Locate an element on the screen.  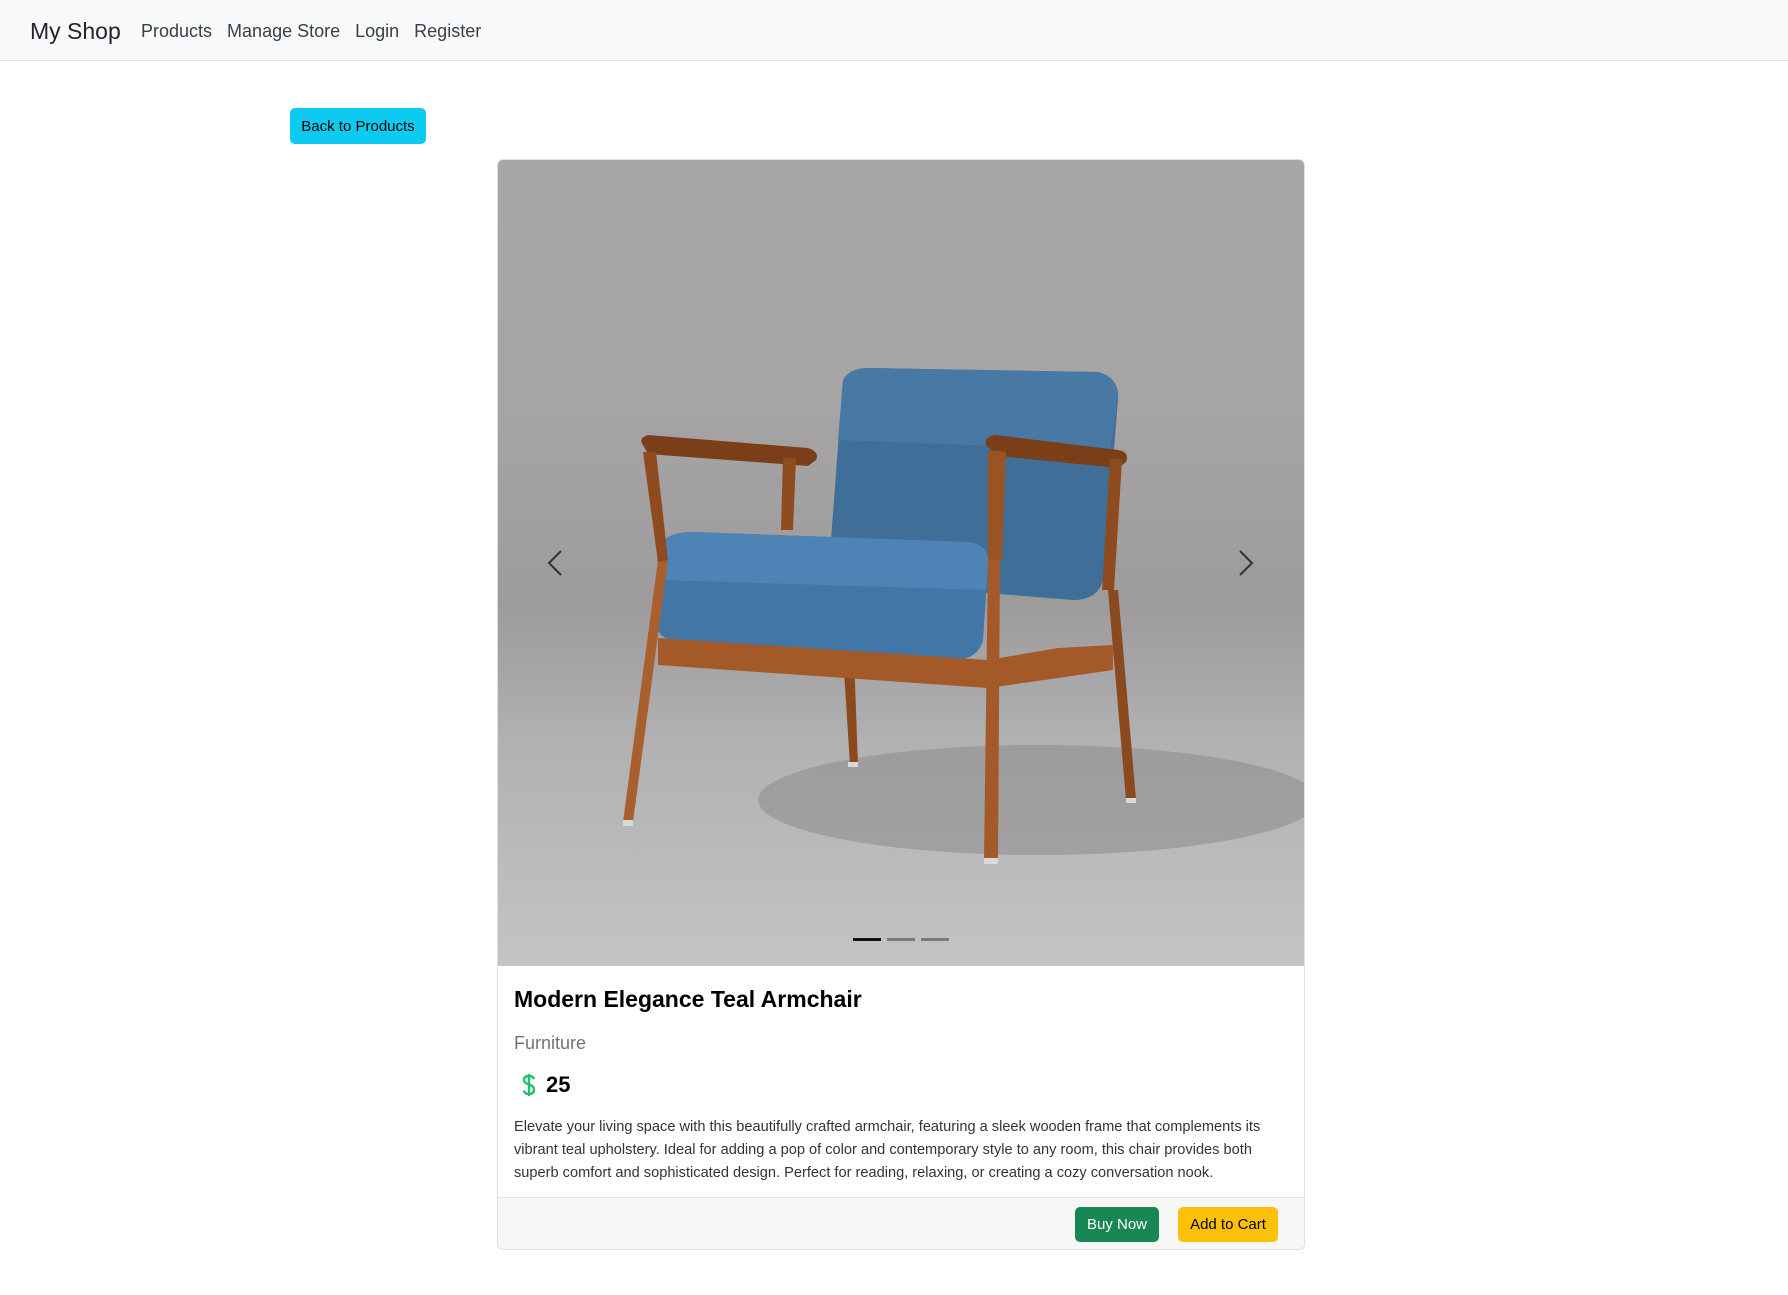
dollar-icon is located at coordinates (529, 1085).